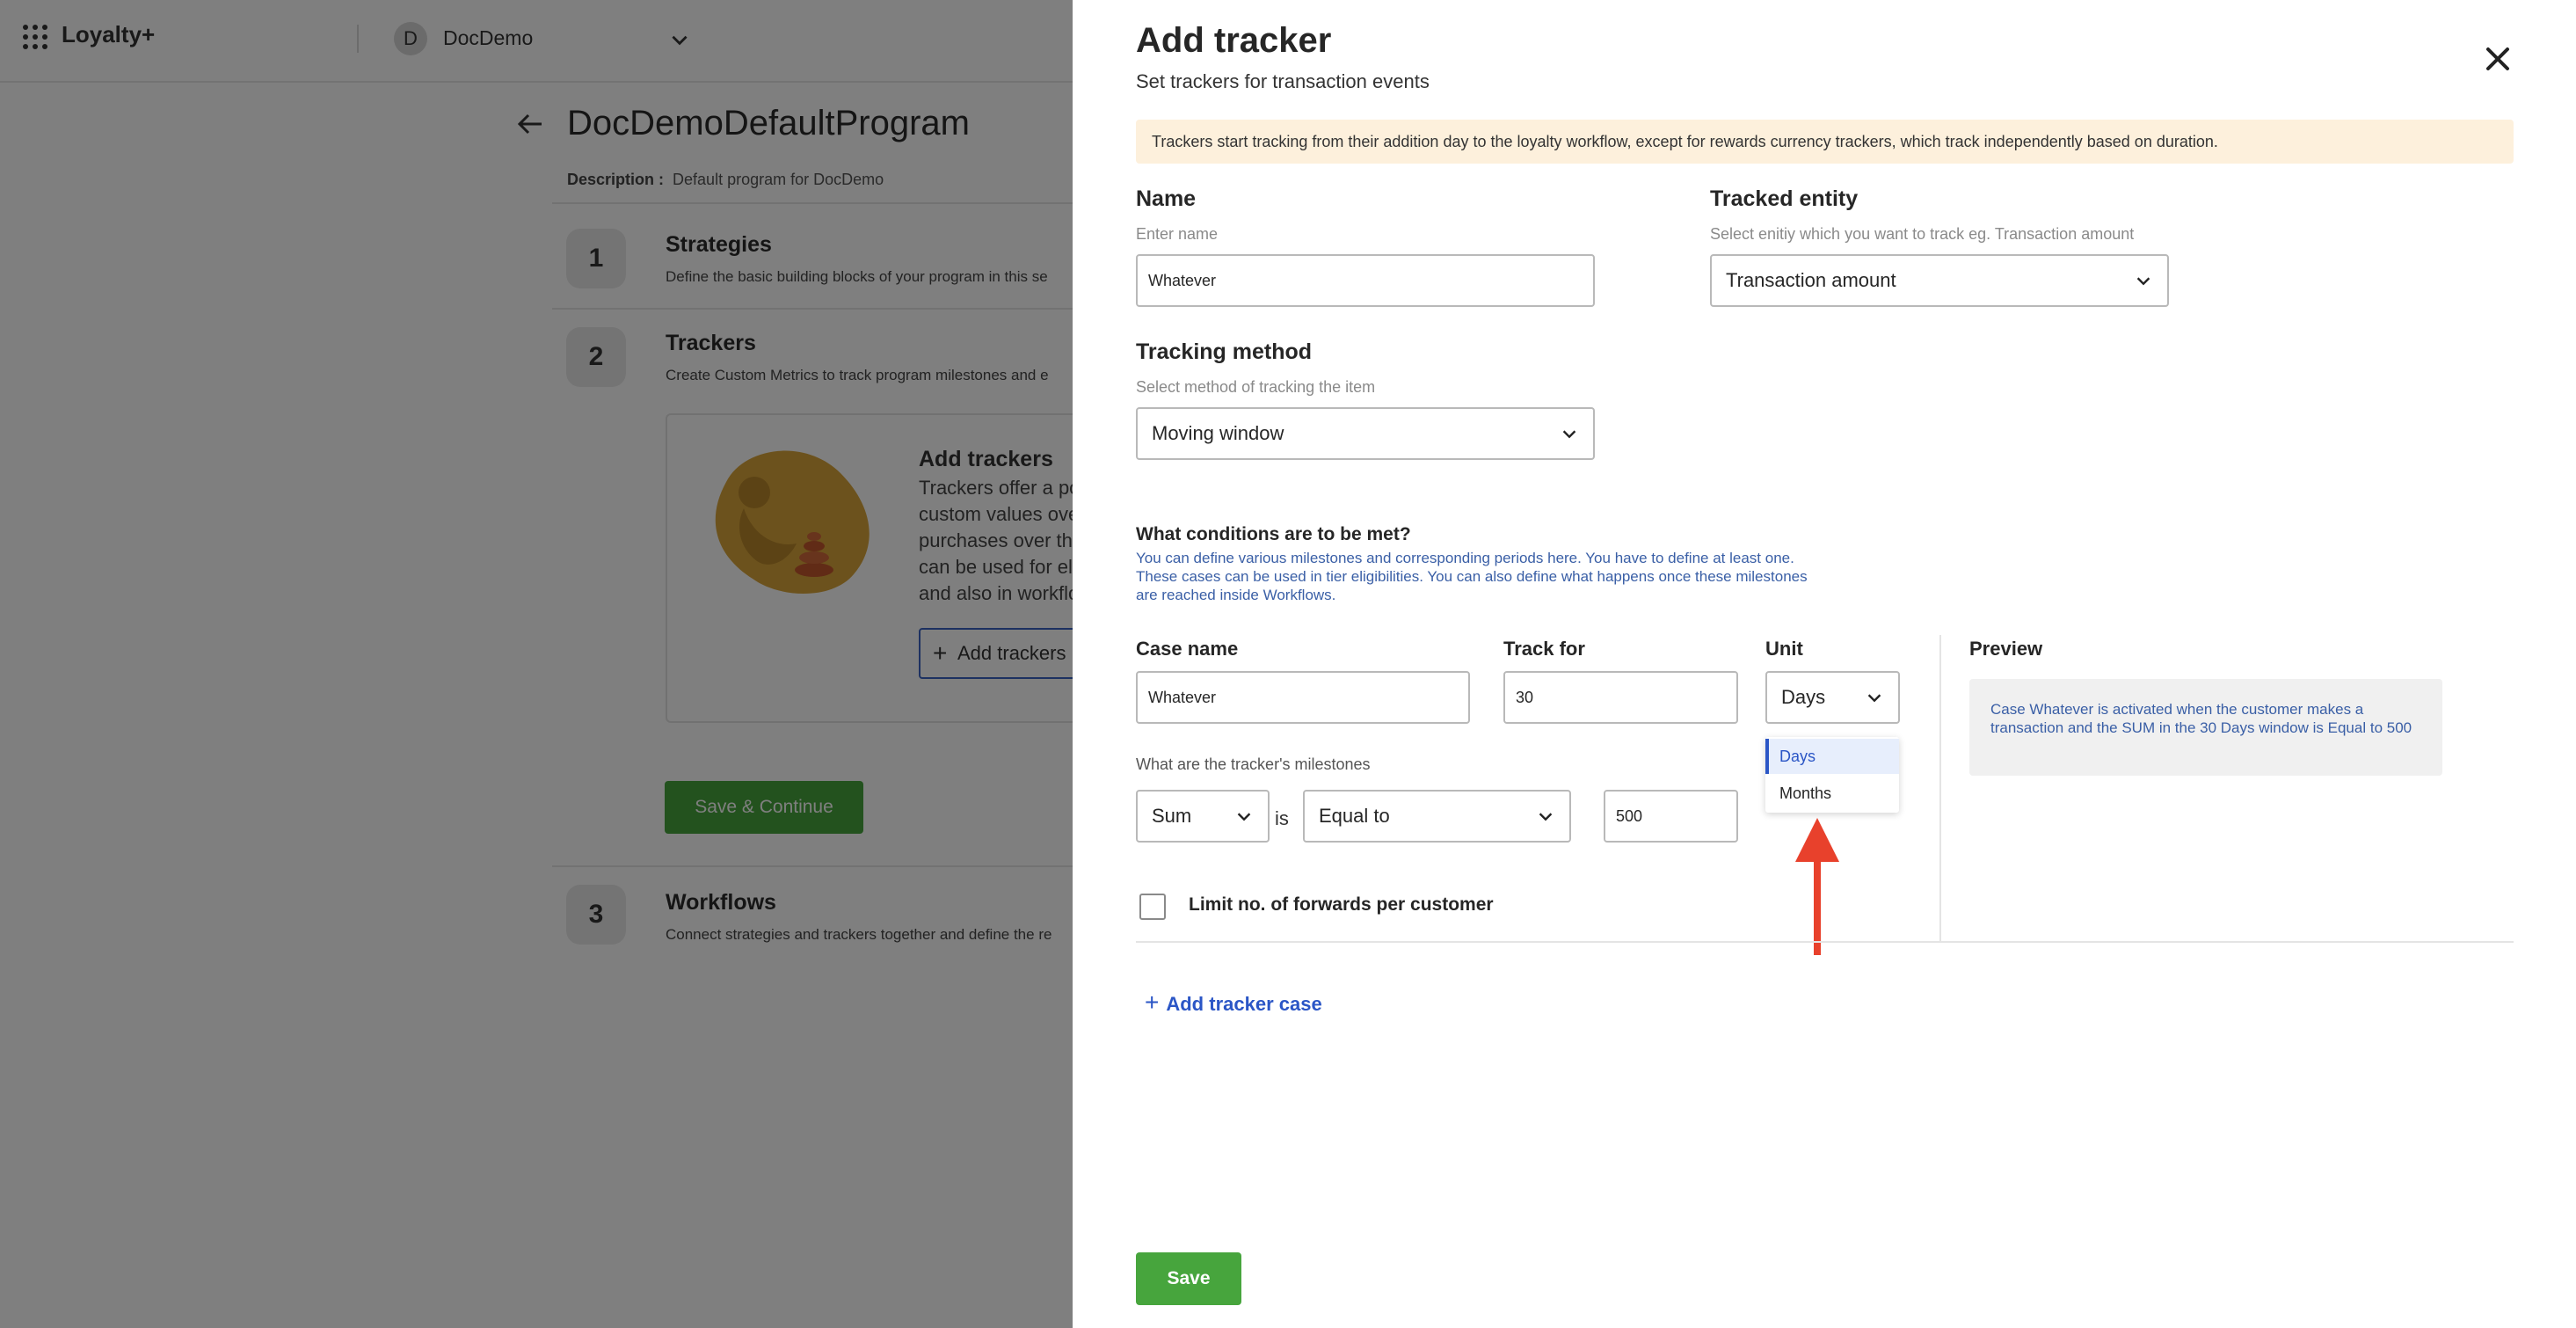  I want to click on aggregate-value: Sum, so click(1172, 816).